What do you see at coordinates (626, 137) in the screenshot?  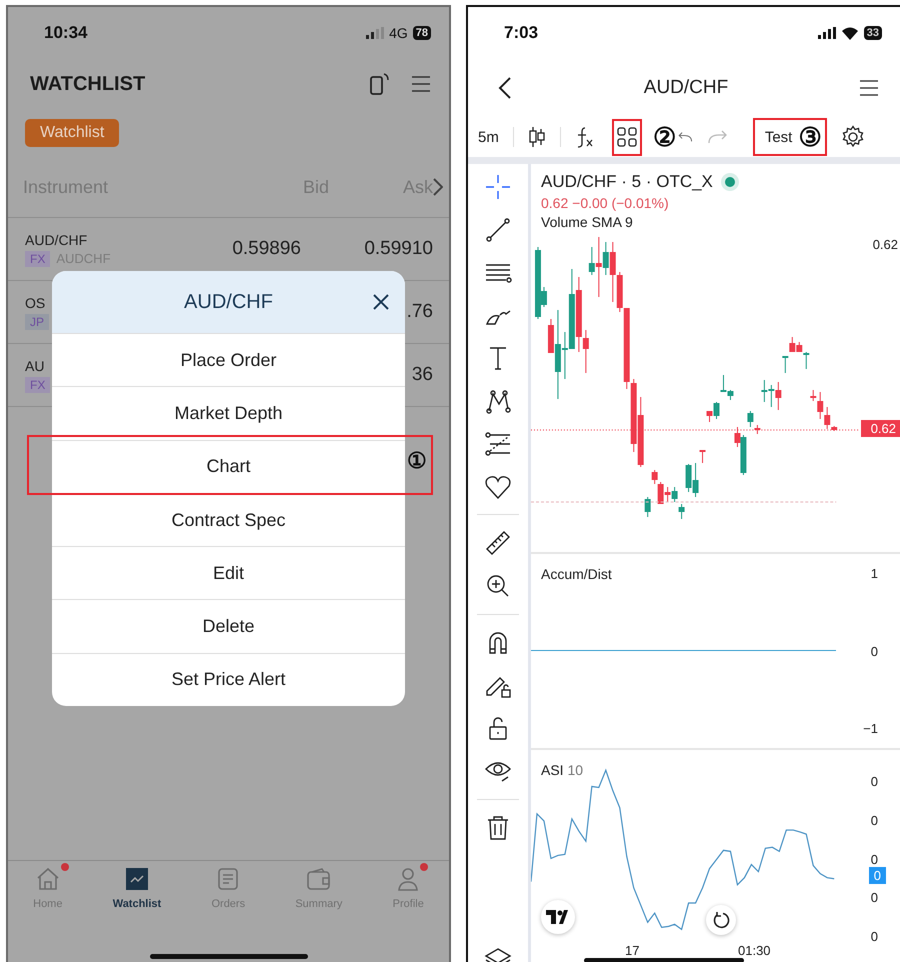 I see `grid-icon` at bounding box center [626, 137].